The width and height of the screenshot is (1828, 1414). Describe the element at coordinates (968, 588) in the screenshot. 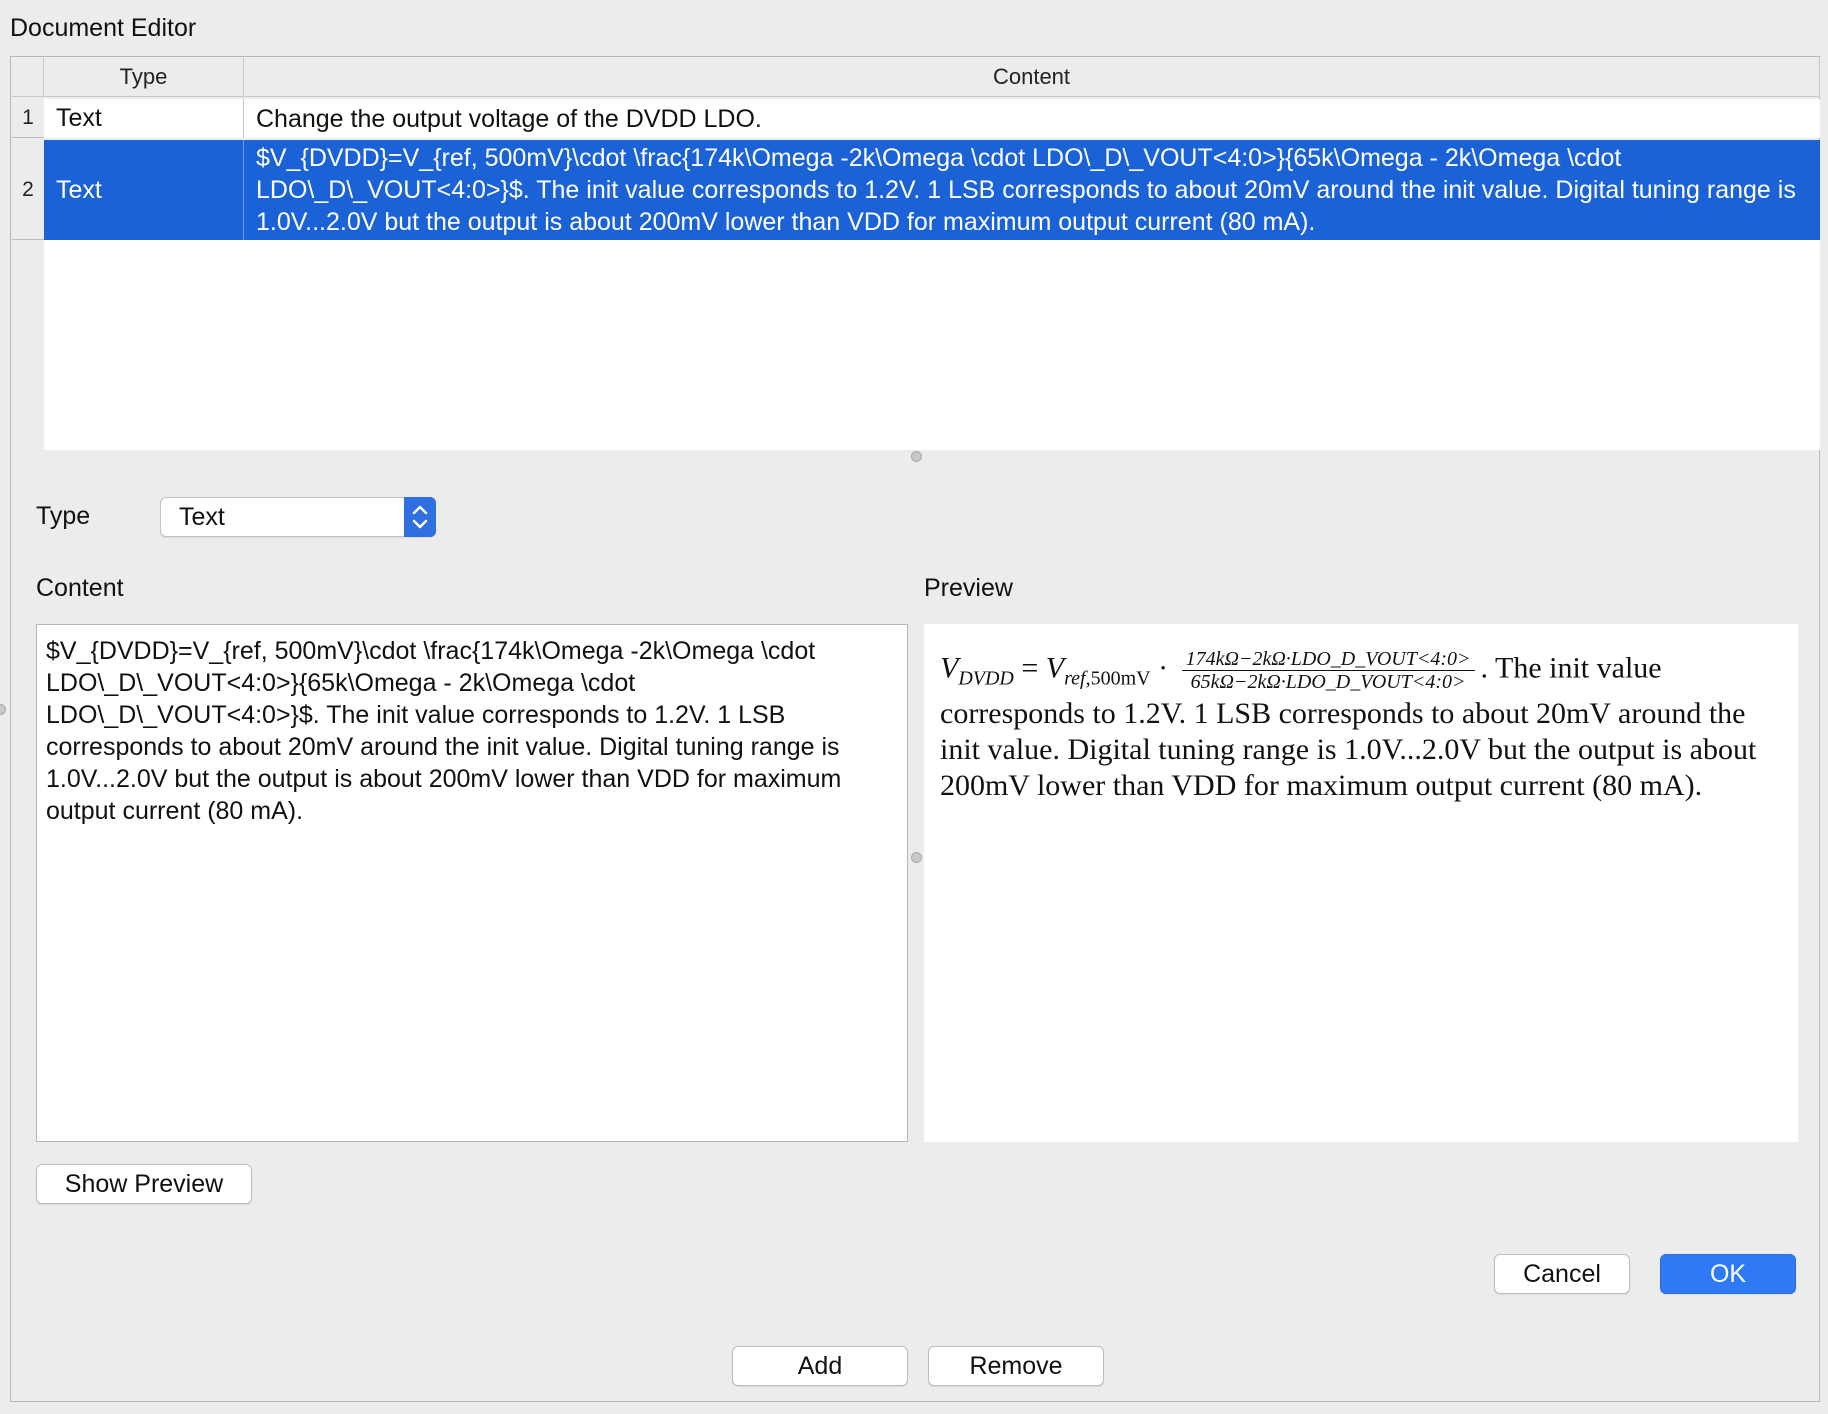

I see `preview-label: Preview` at that location.